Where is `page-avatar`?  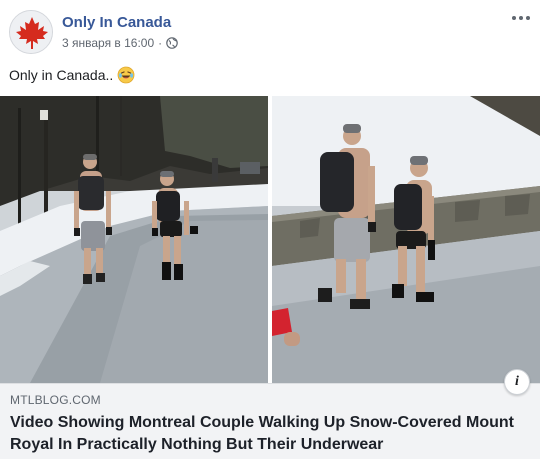 page-avatar is located at coordinates (31, 32).